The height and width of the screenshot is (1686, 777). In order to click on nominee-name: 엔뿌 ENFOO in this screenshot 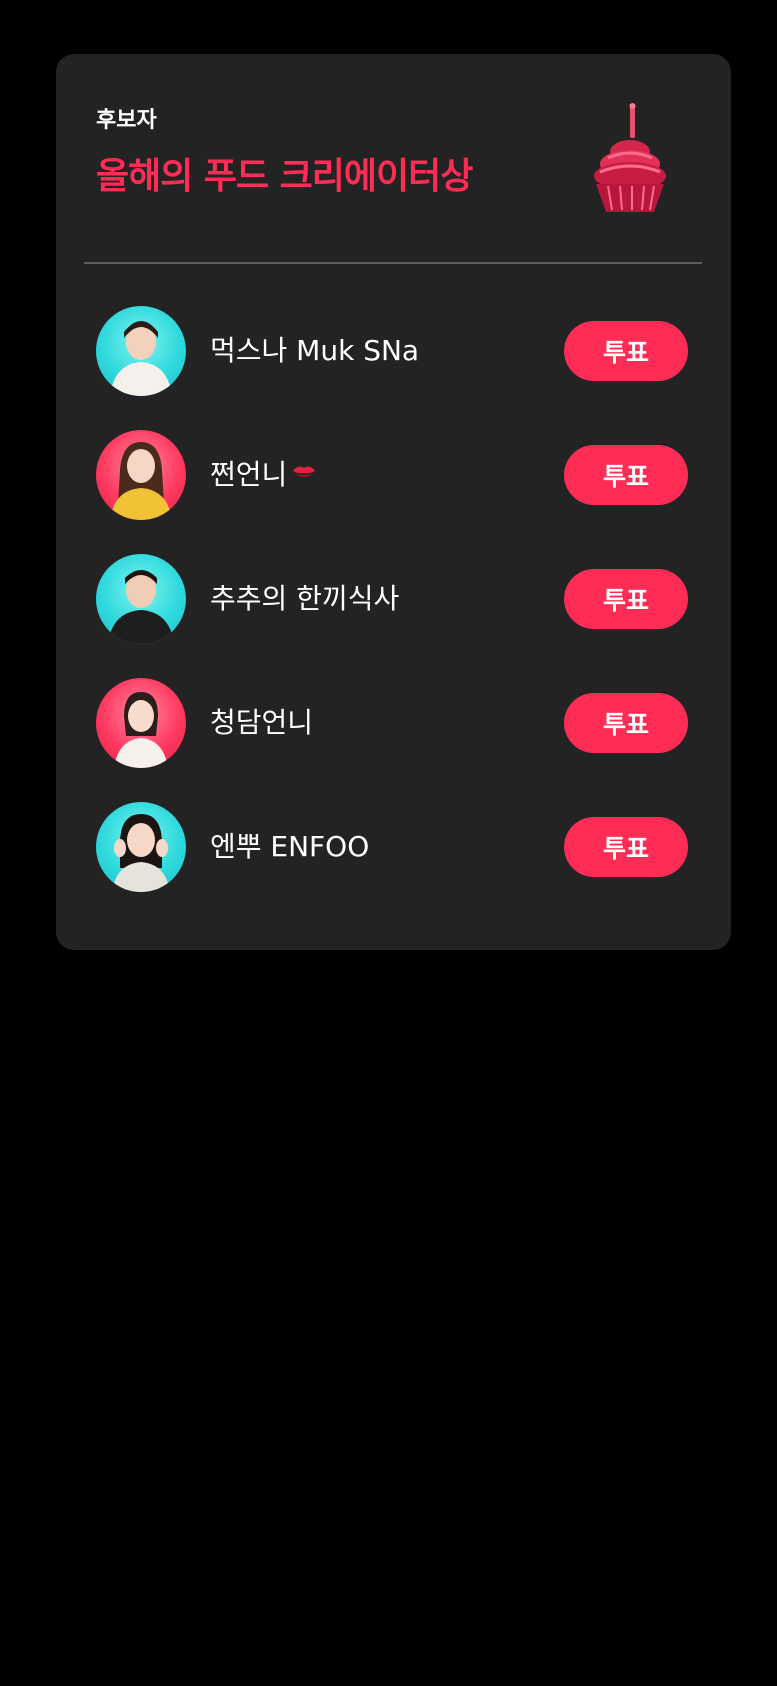, I will do `click(290, 846)`.